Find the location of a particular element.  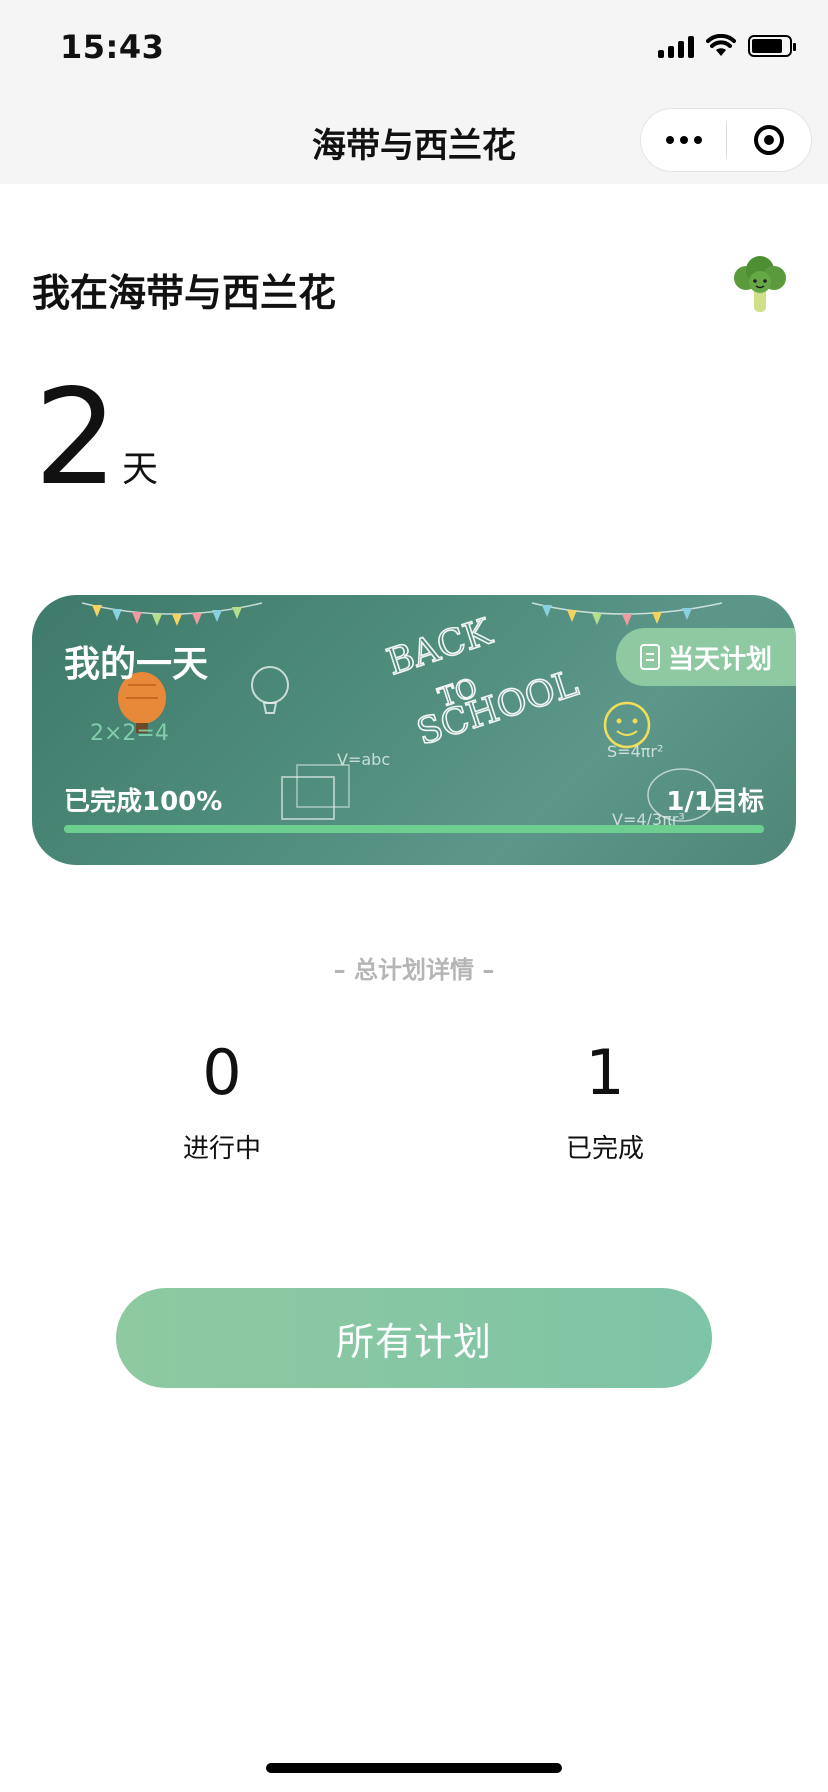

card-title: 我的一天 is located at coordinates (136, 664).